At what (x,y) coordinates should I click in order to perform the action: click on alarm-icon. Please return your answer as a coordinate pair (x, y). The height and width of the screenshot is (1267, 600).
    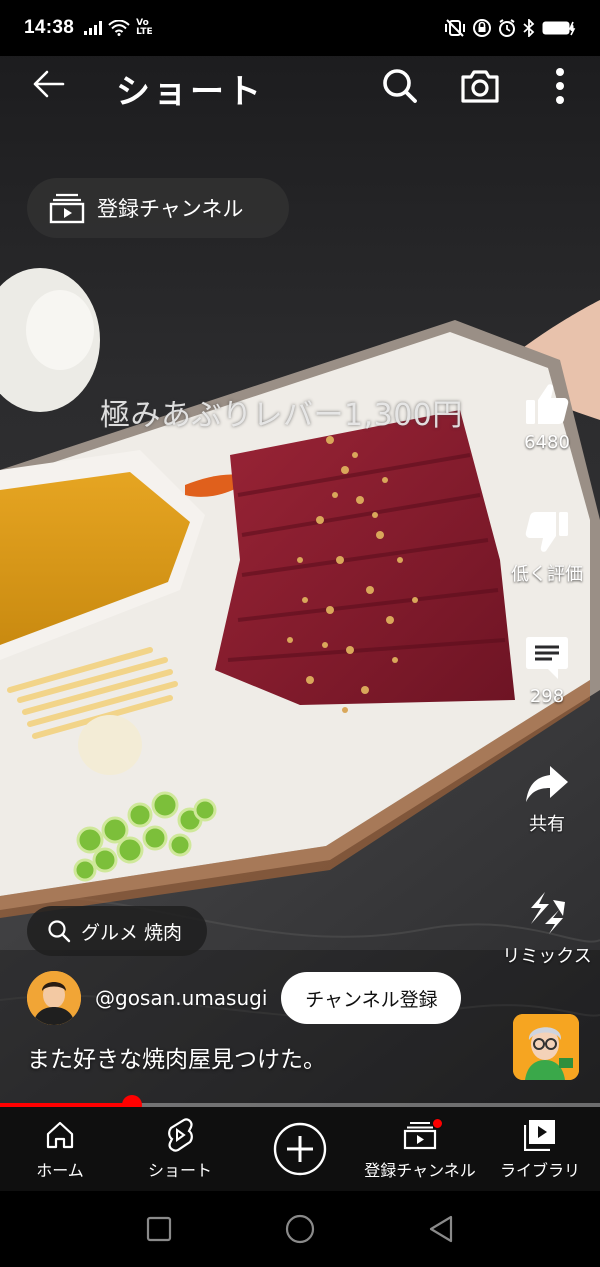
    Looking at the image, I should click on (507, 28).